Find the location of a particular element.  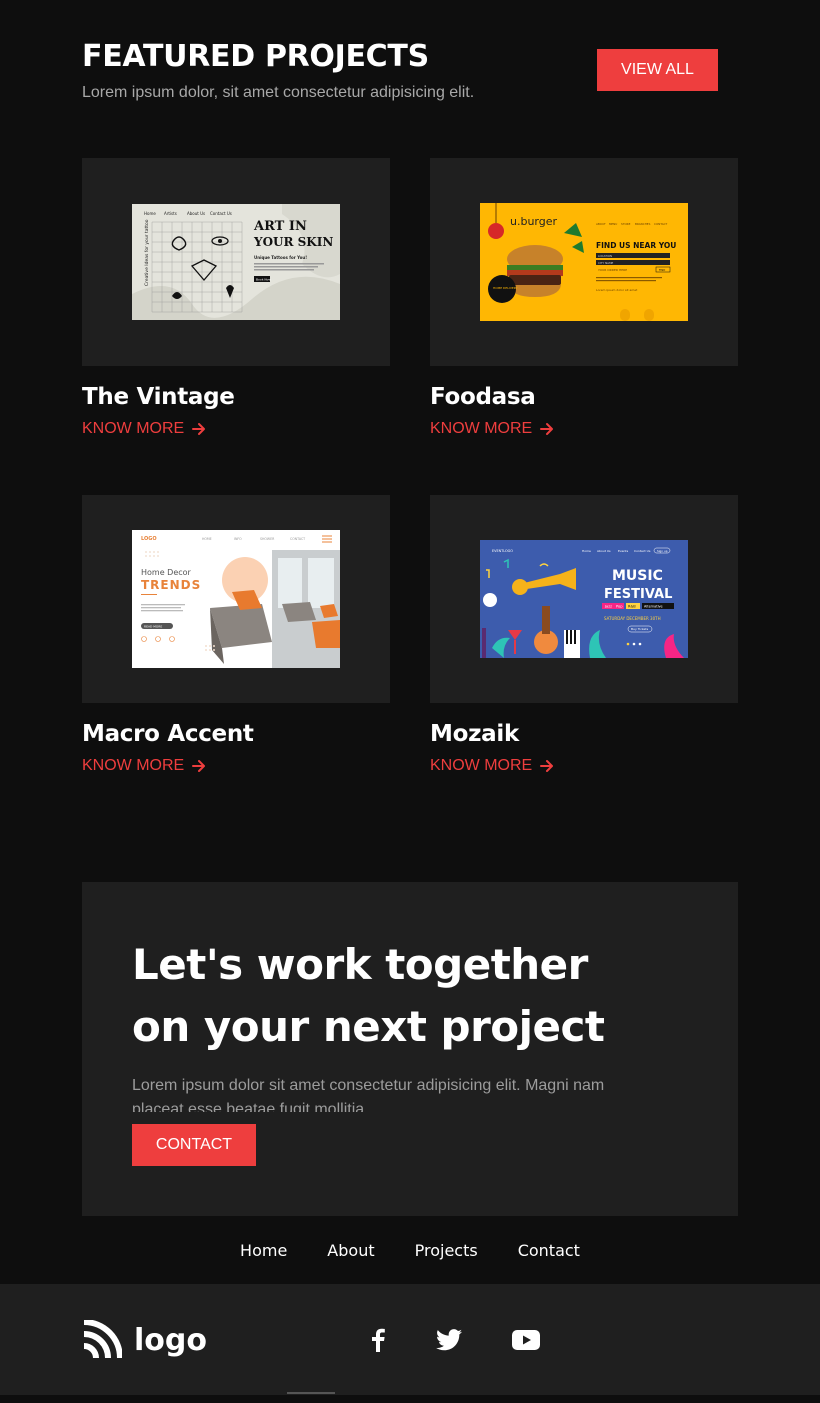

thumb-order: YOUR ORDER HERE is located at coordinates (612, 270).